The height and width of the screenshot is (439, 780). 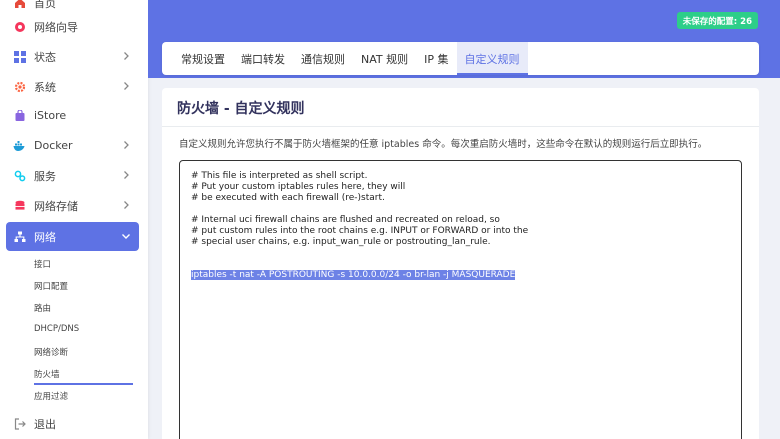 I want to click on sidebar-subitem-firewall: 防火墙, so click(x=47, y=374).